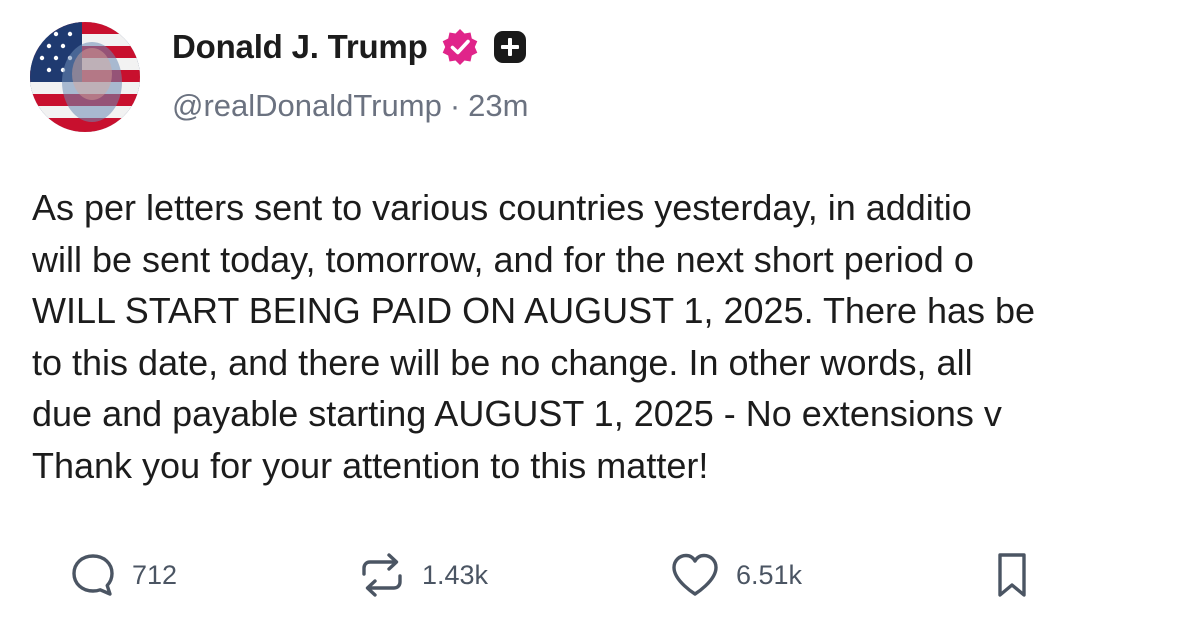 This screenshot has height=630, width=1200. What do you see at coordinates (498, 106) in the screenshot?
I see `post-timestamp: 23m` at bounding box center [498, 106].